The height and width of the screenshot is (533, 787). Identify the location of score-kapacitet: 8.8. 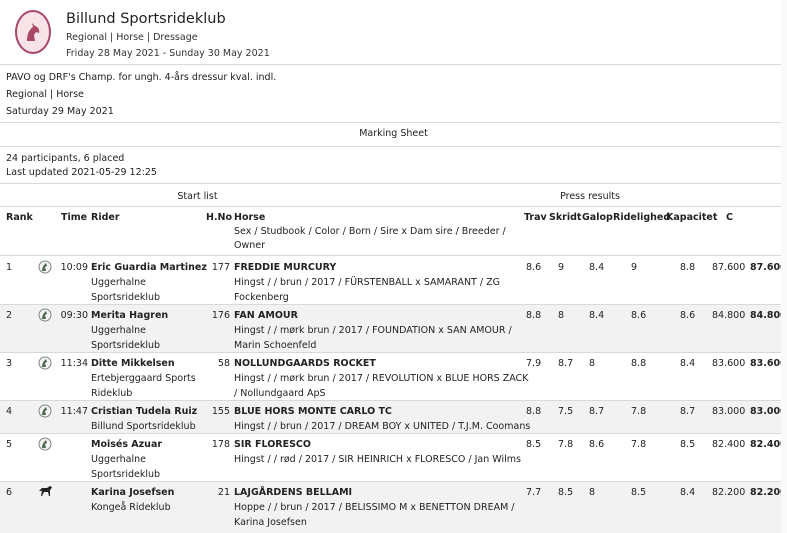
(688, 267).